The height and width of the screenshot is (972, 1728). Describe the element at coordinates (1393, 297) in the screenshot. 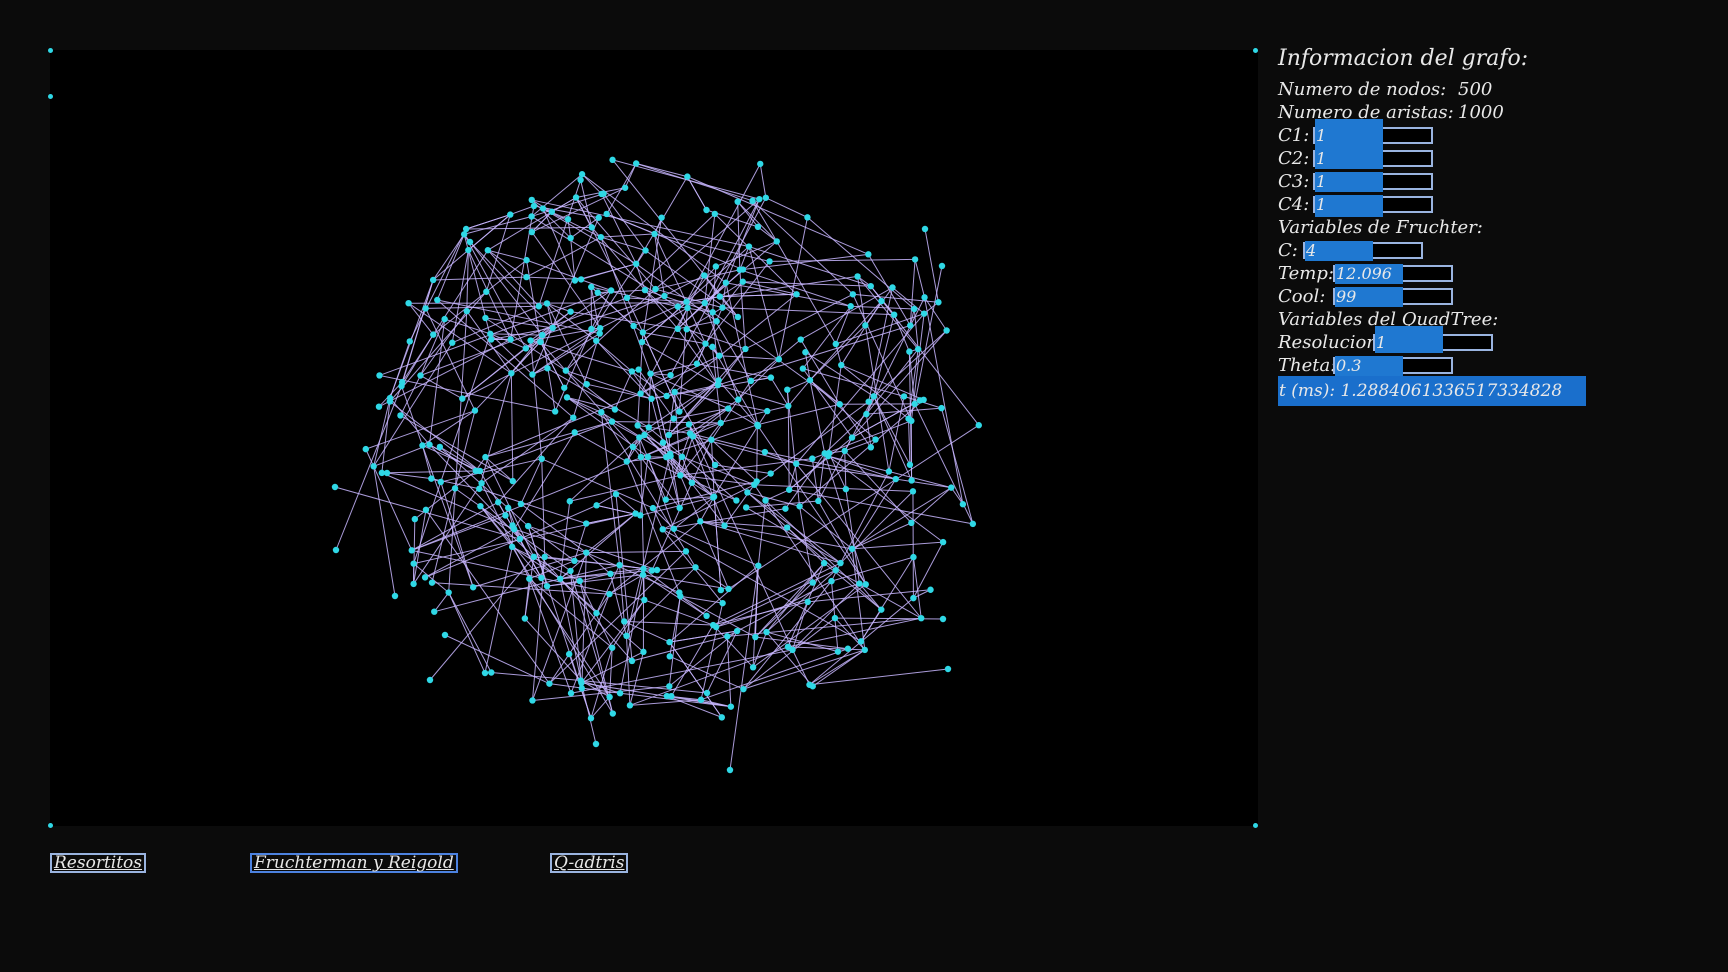

I see `cool-field: 99` at that location.